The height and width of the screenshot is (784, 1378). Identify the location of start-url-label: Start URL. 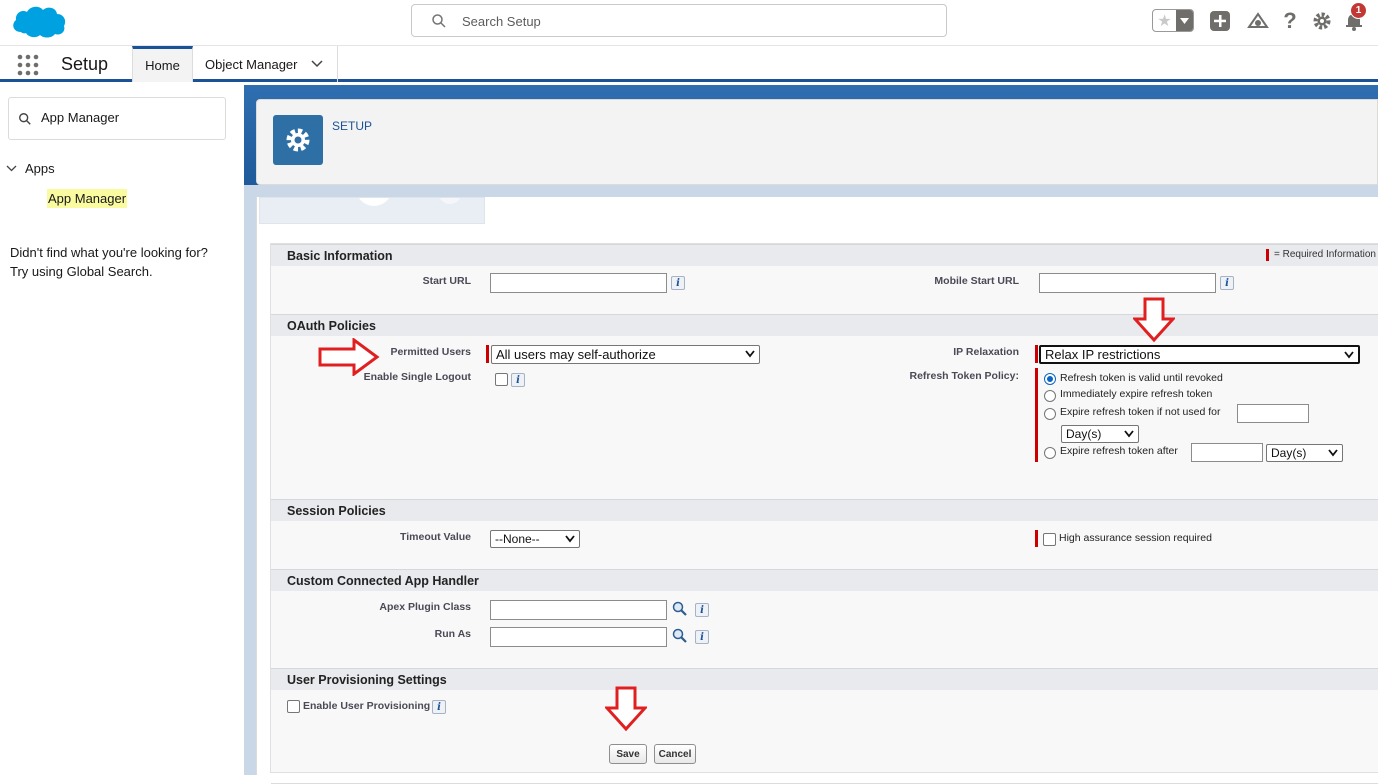
(446, 281).